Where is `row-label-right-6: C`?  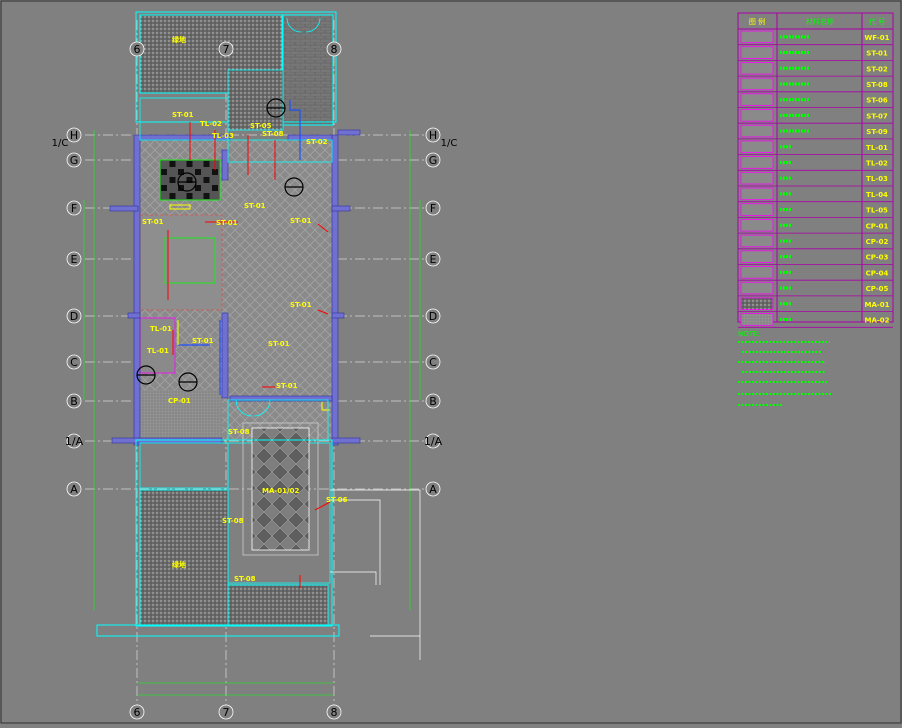
row-label-right-6: C is located at coordinates (433, 362).